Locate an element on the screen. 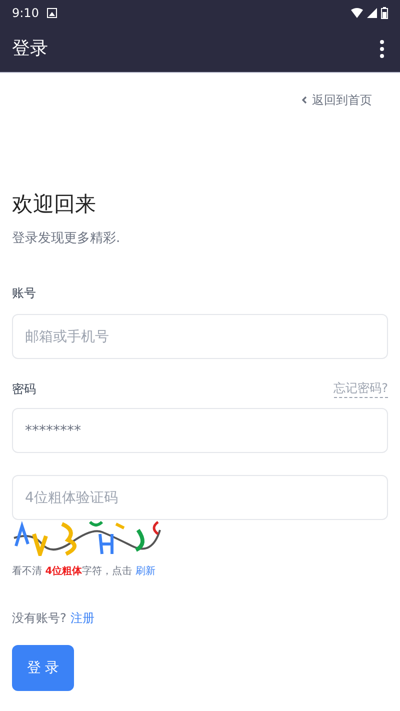 The width and height of the screenshot is (400, 711). password-field: ******** is located at coordinates (200, 430).